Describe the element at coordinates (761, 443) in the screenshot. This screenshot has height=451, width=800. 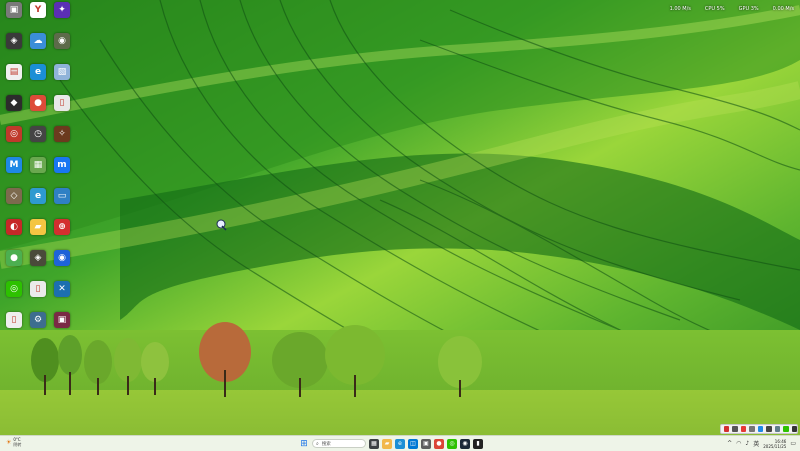
I see `system-tray: ^ ◠ ♪ 英 16:46 2025/11/25 ▭` at that location.